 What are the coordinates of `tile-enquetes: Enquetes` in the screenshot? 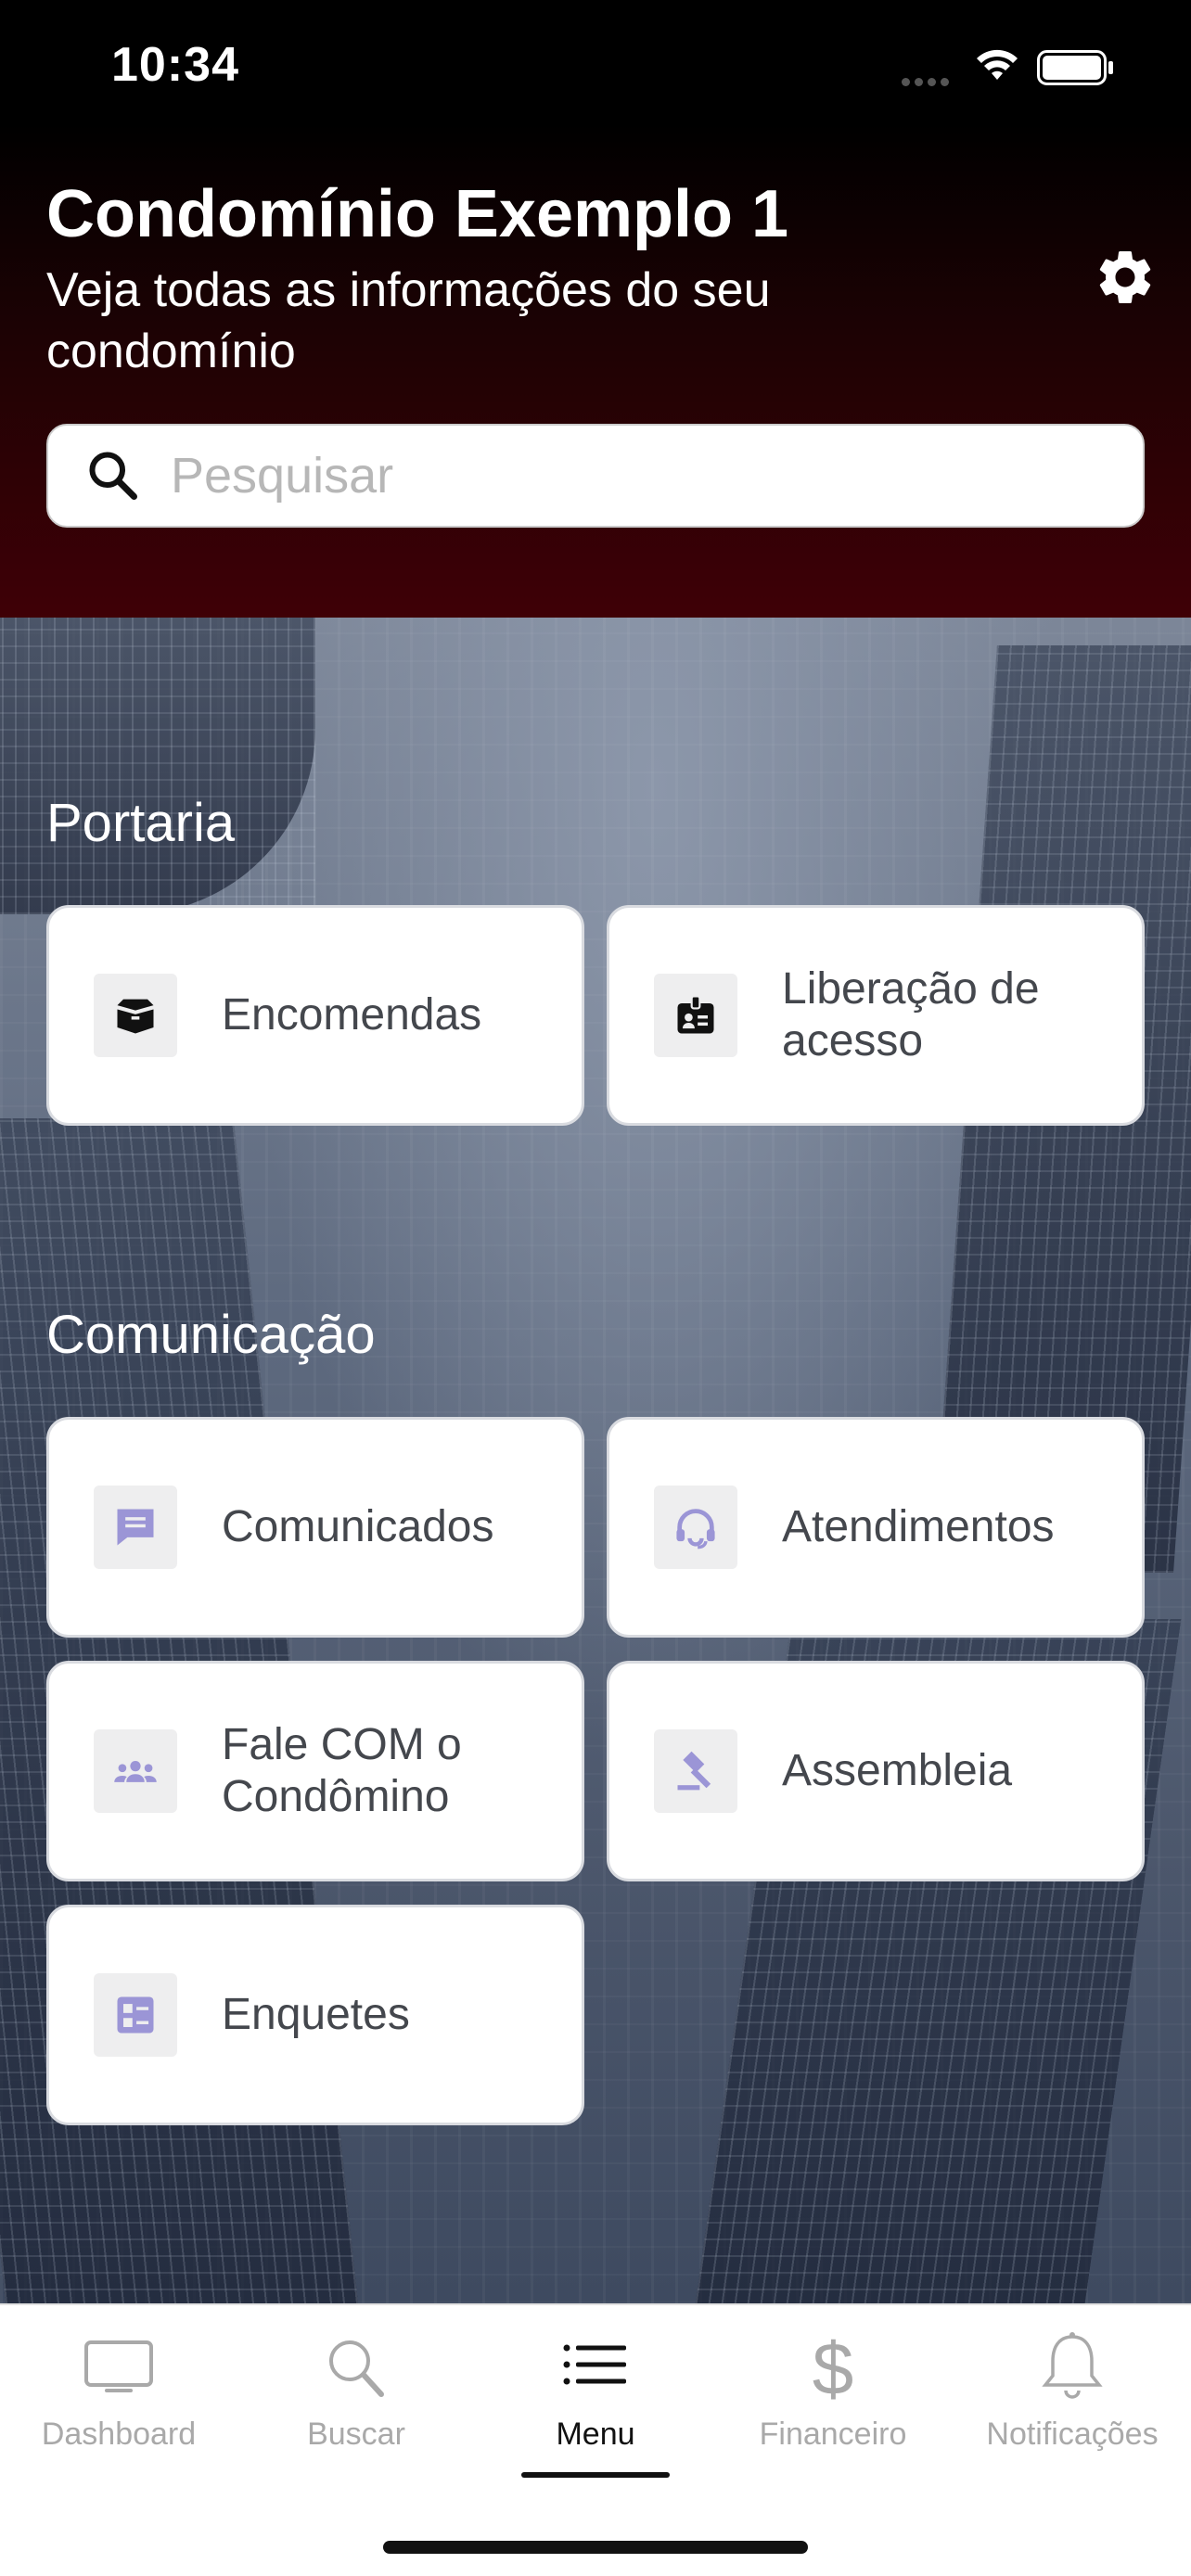 It's located at (315, 2015).